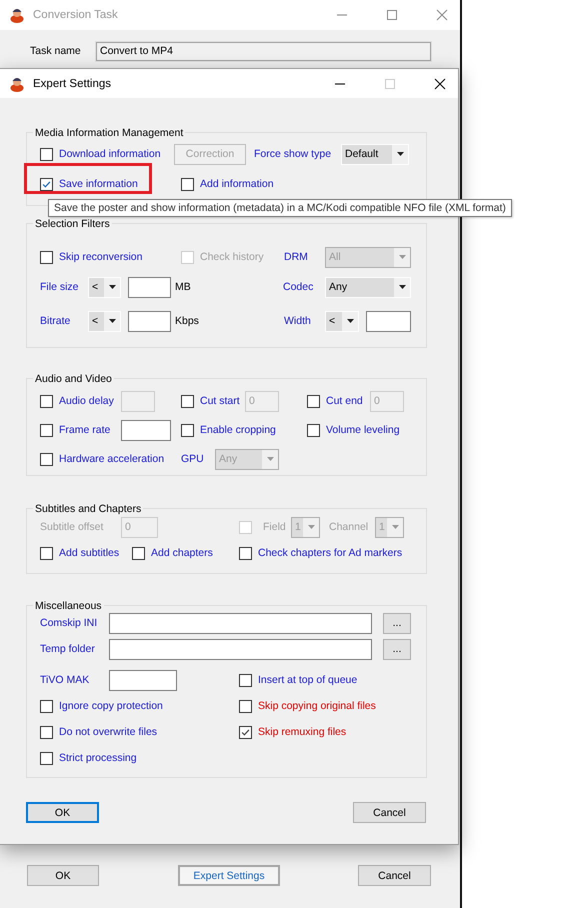  Describe the element at coordinates (263, 51) in the screenshot. I see `text-field: Convert to MP4` at that location.